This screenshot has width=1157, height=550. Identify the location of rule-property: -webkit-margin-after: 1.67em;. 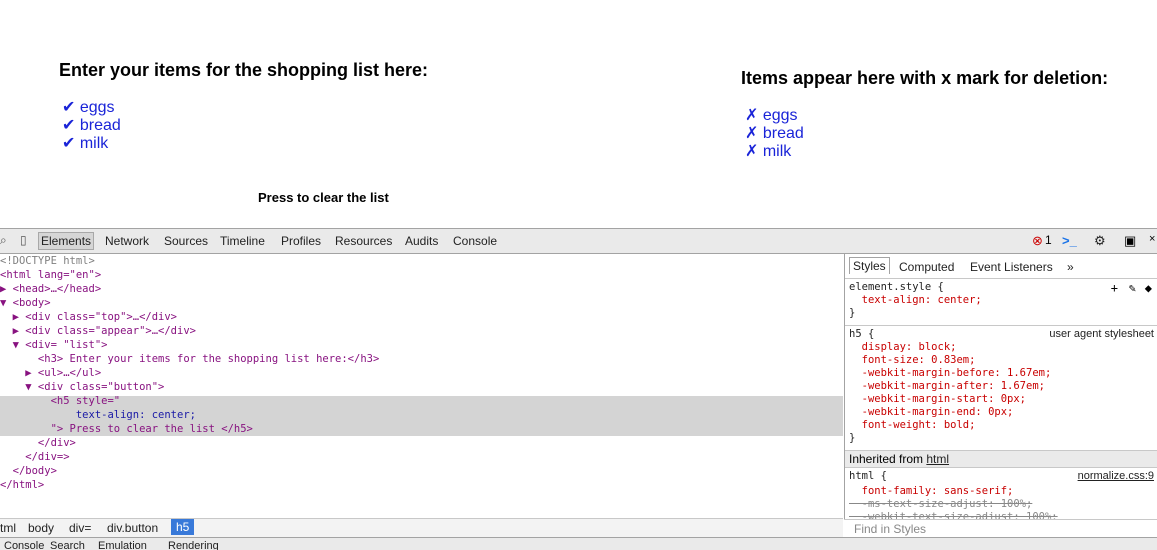
(947, 386).